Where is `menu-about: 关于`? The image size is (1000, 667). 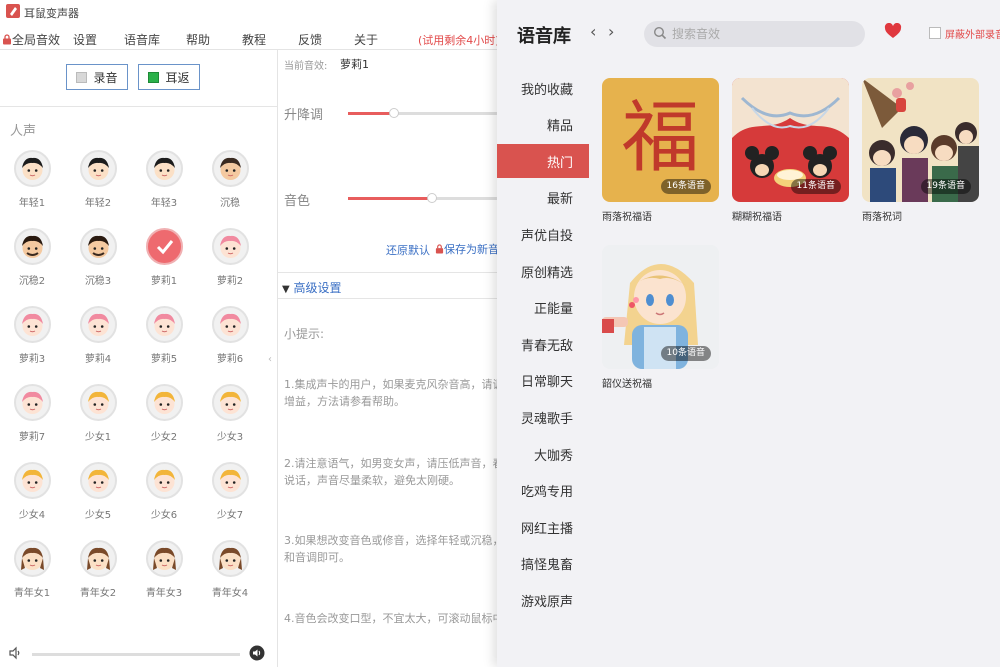 menu-about: 关于 is located at coordinates (366, 39).